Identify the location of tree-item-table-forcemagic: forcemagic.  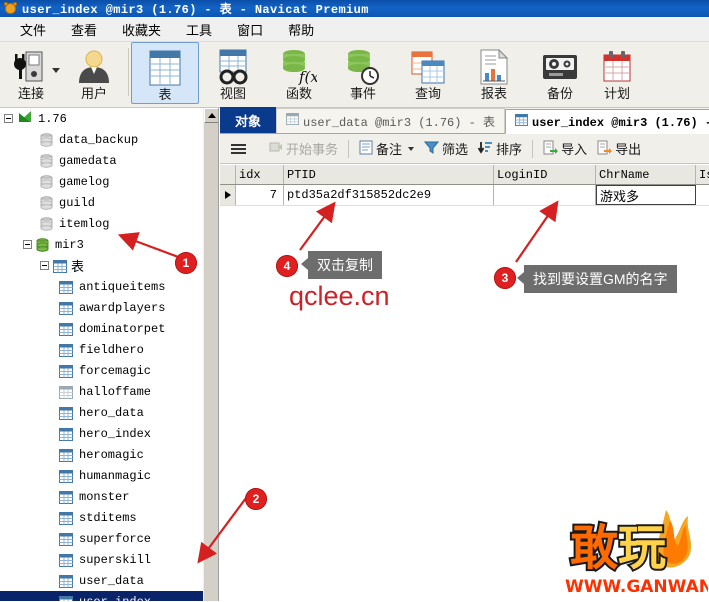
(102, 370).